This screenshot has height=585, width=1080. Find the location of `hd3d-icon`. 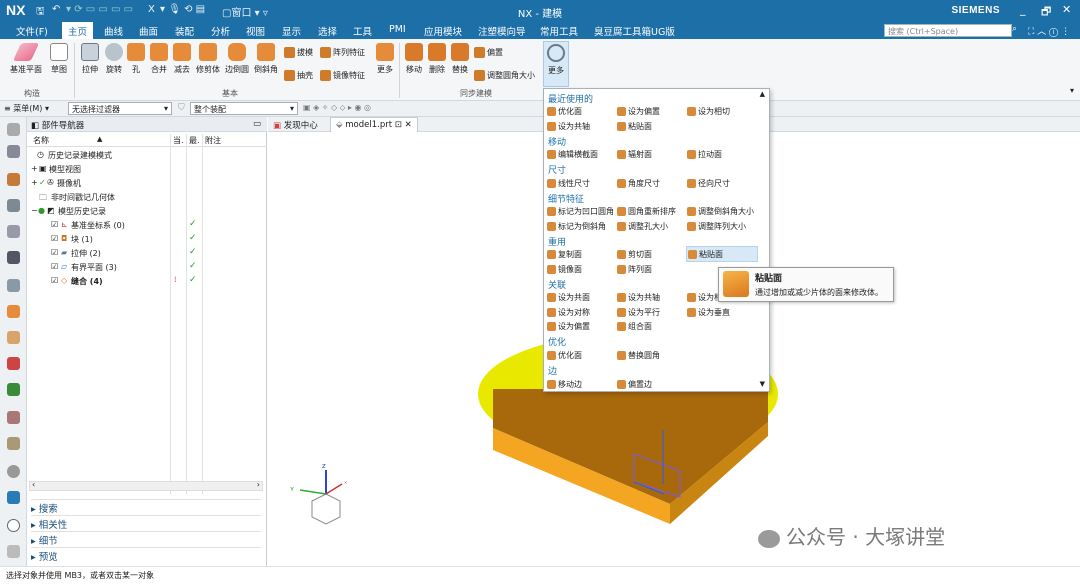

hd3d-icon is located at coordinates (13, 257).